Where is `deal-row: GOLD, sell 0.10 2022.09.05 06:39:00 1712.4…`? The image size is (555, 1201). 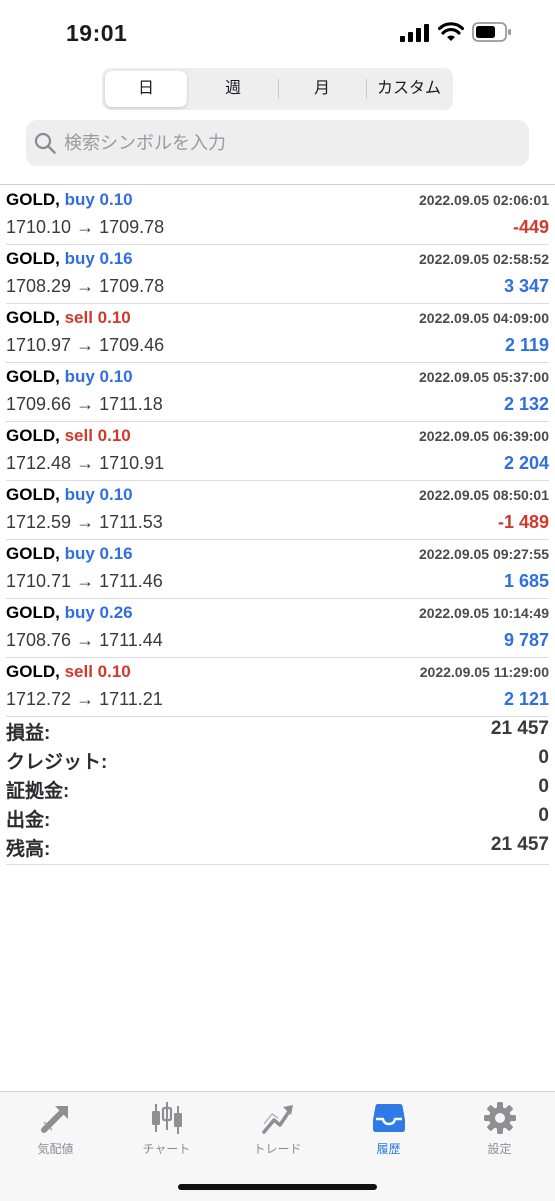
deal-row: GOLD, sell 0.10 2022.09.05 06:39:00 1712.4… is located at coordinates (277, 451).